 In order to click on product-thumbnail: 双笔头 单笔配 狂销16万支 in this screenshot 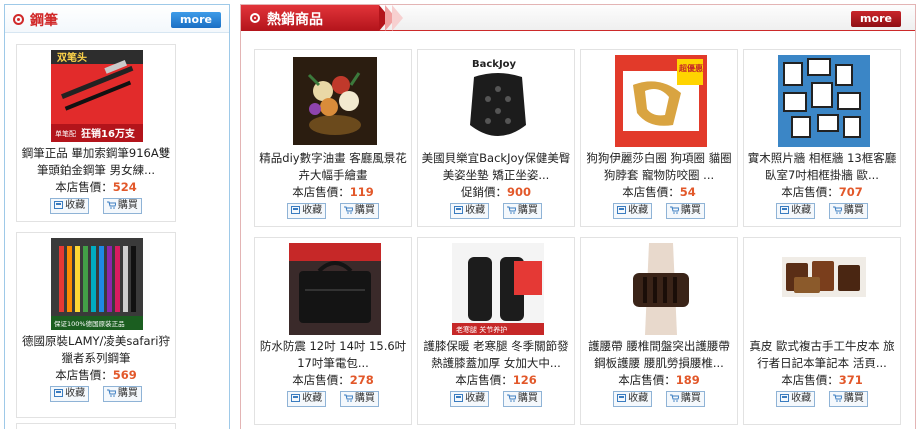, I will do `click(97, 96)`.